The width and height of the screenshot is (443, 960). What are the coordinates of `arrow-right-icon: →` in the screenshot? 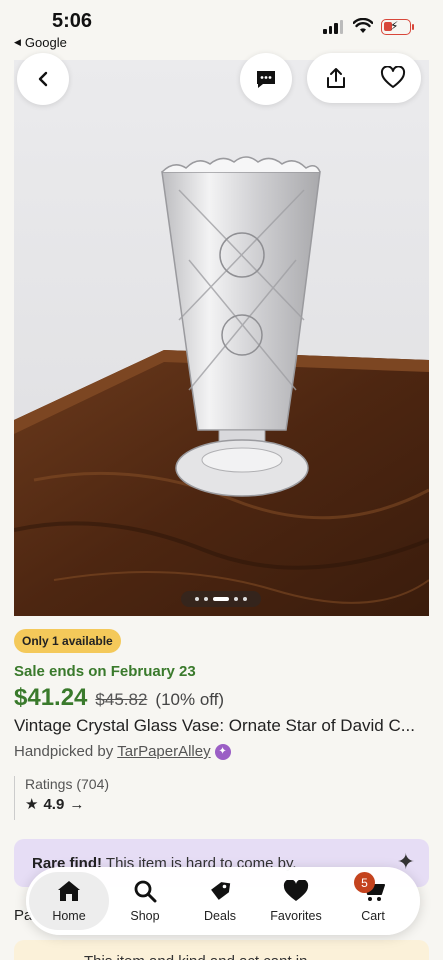 It's located at (77, 804).